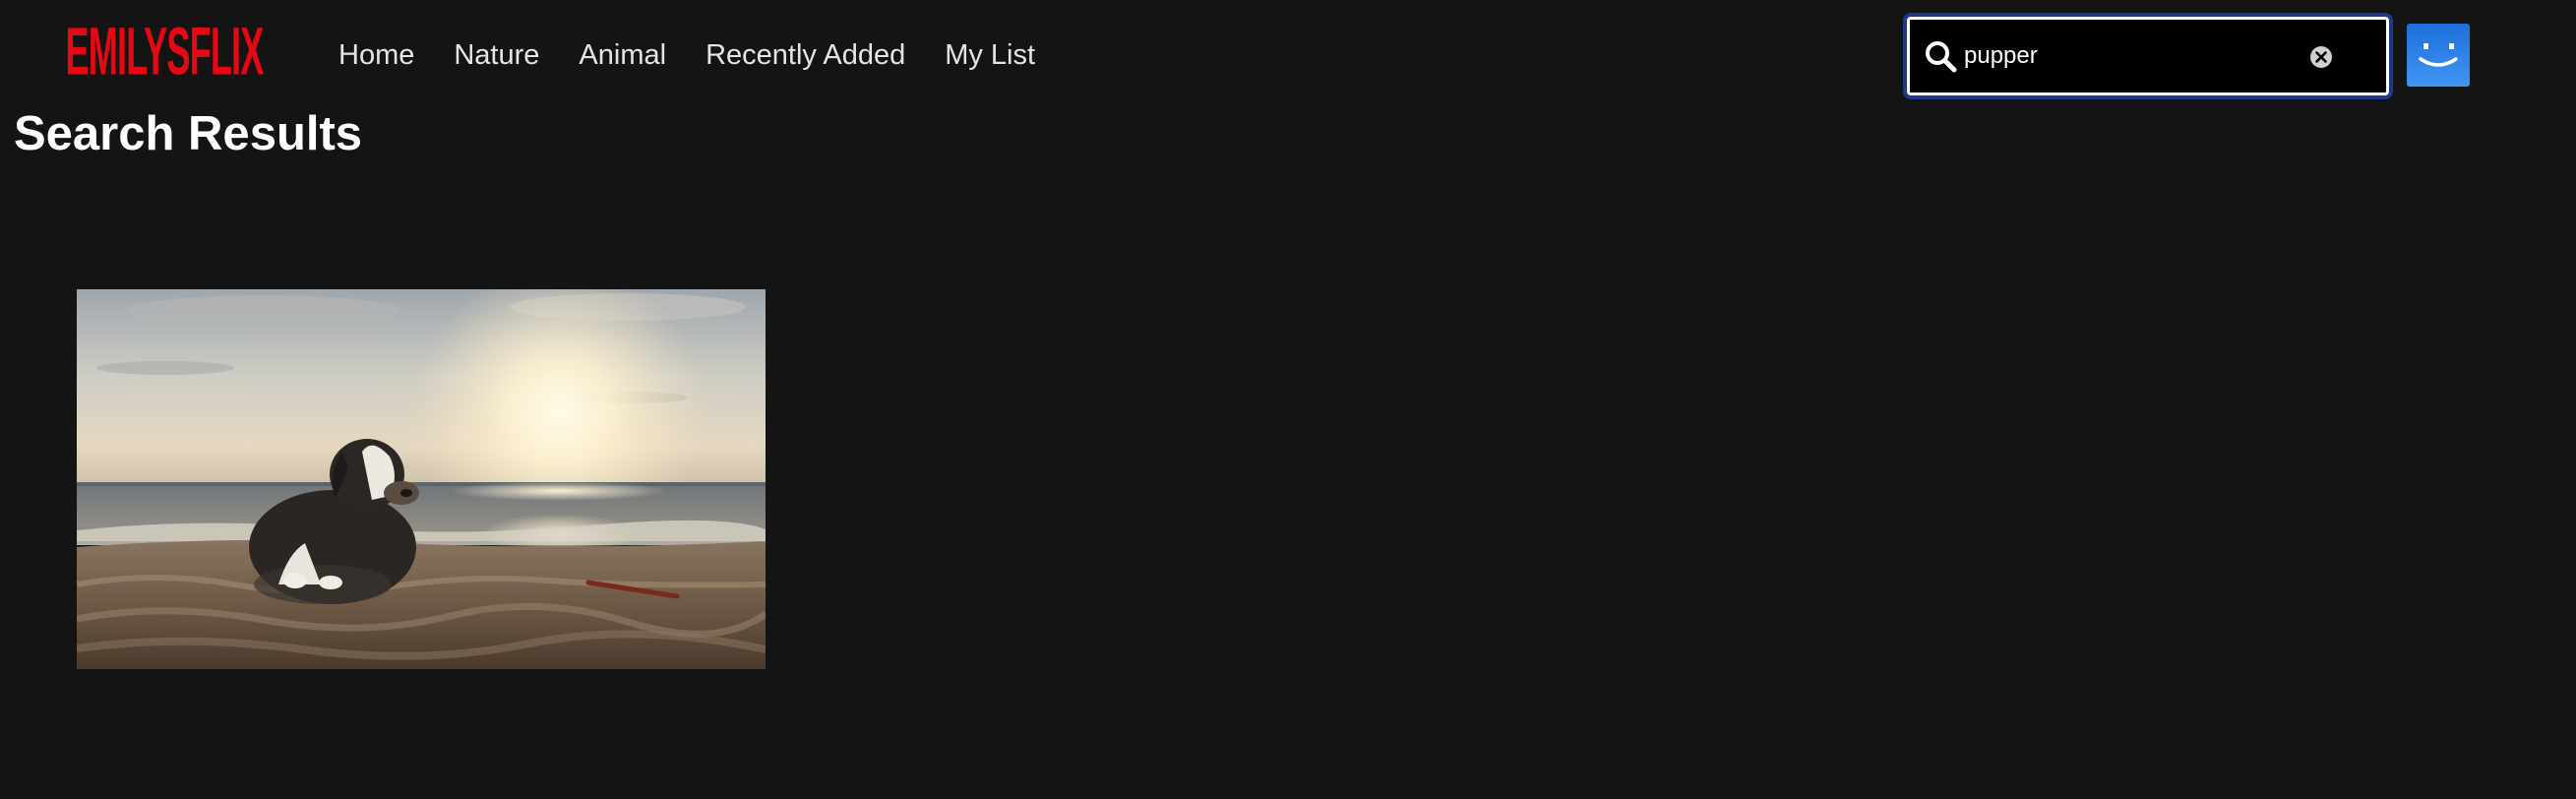 The width and height of the screenshot is (2576, 799). Describe the element at coordinates (2126, 56) in the screenshot. I see `search-input` at that location.